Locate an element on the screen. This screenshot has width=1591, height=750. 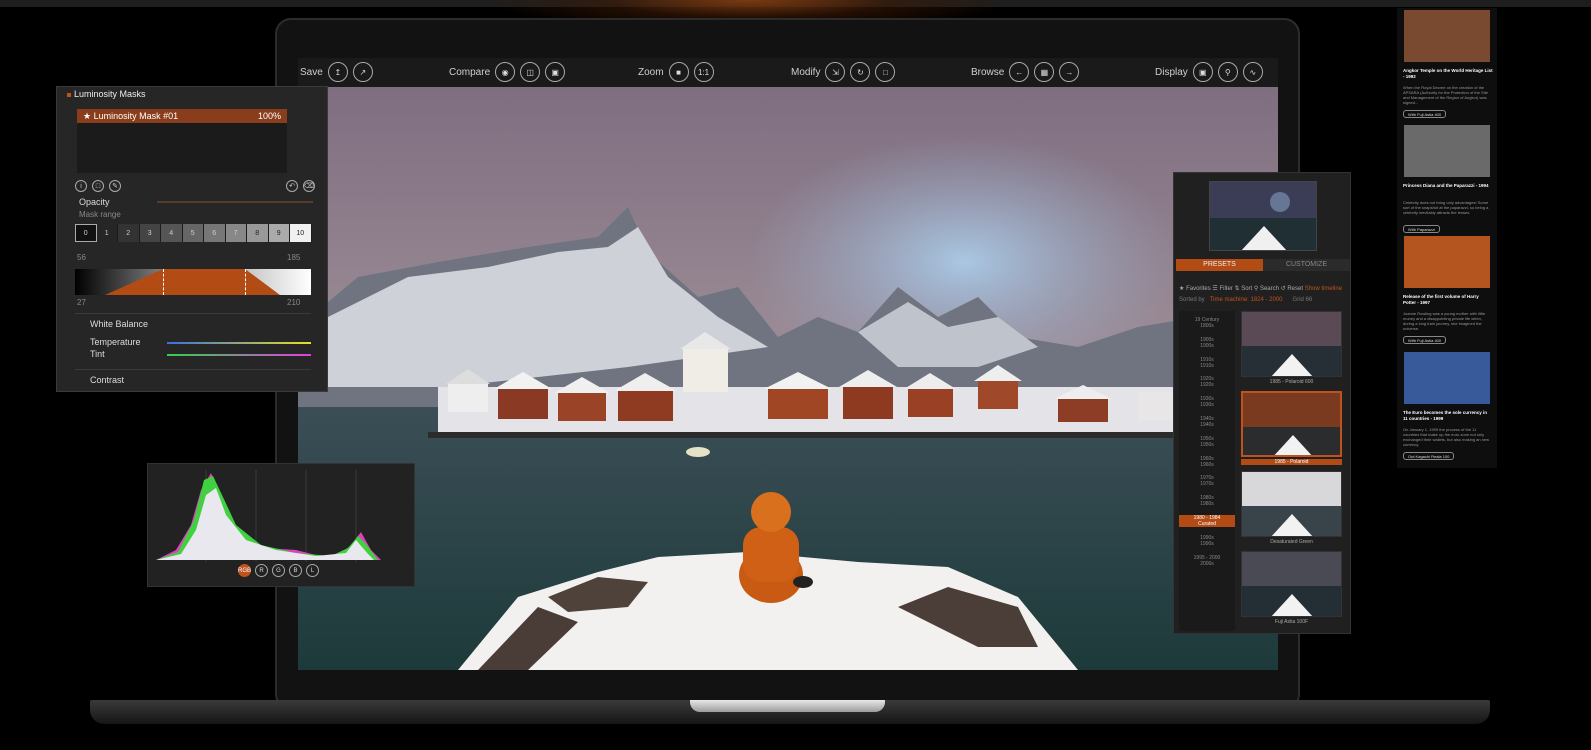
mask-range-step: 10 is located at coordinates (301, 233).